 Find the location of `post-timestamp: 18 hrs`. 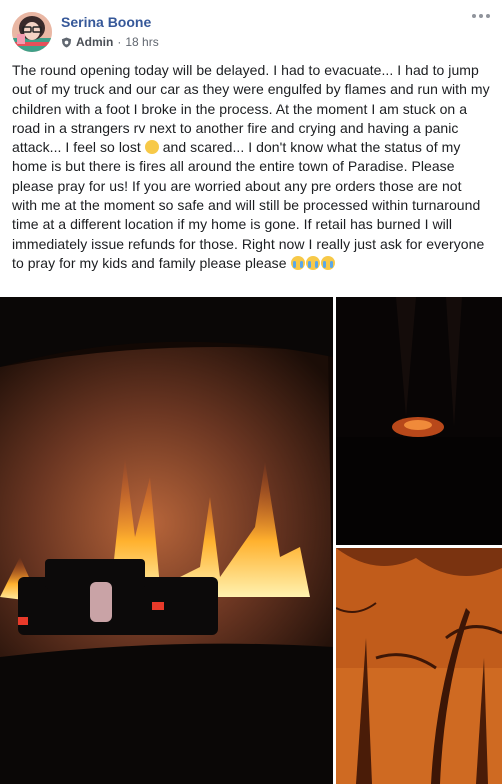

post-timestamp: 18 hrs is located at coordinates (141, 42).